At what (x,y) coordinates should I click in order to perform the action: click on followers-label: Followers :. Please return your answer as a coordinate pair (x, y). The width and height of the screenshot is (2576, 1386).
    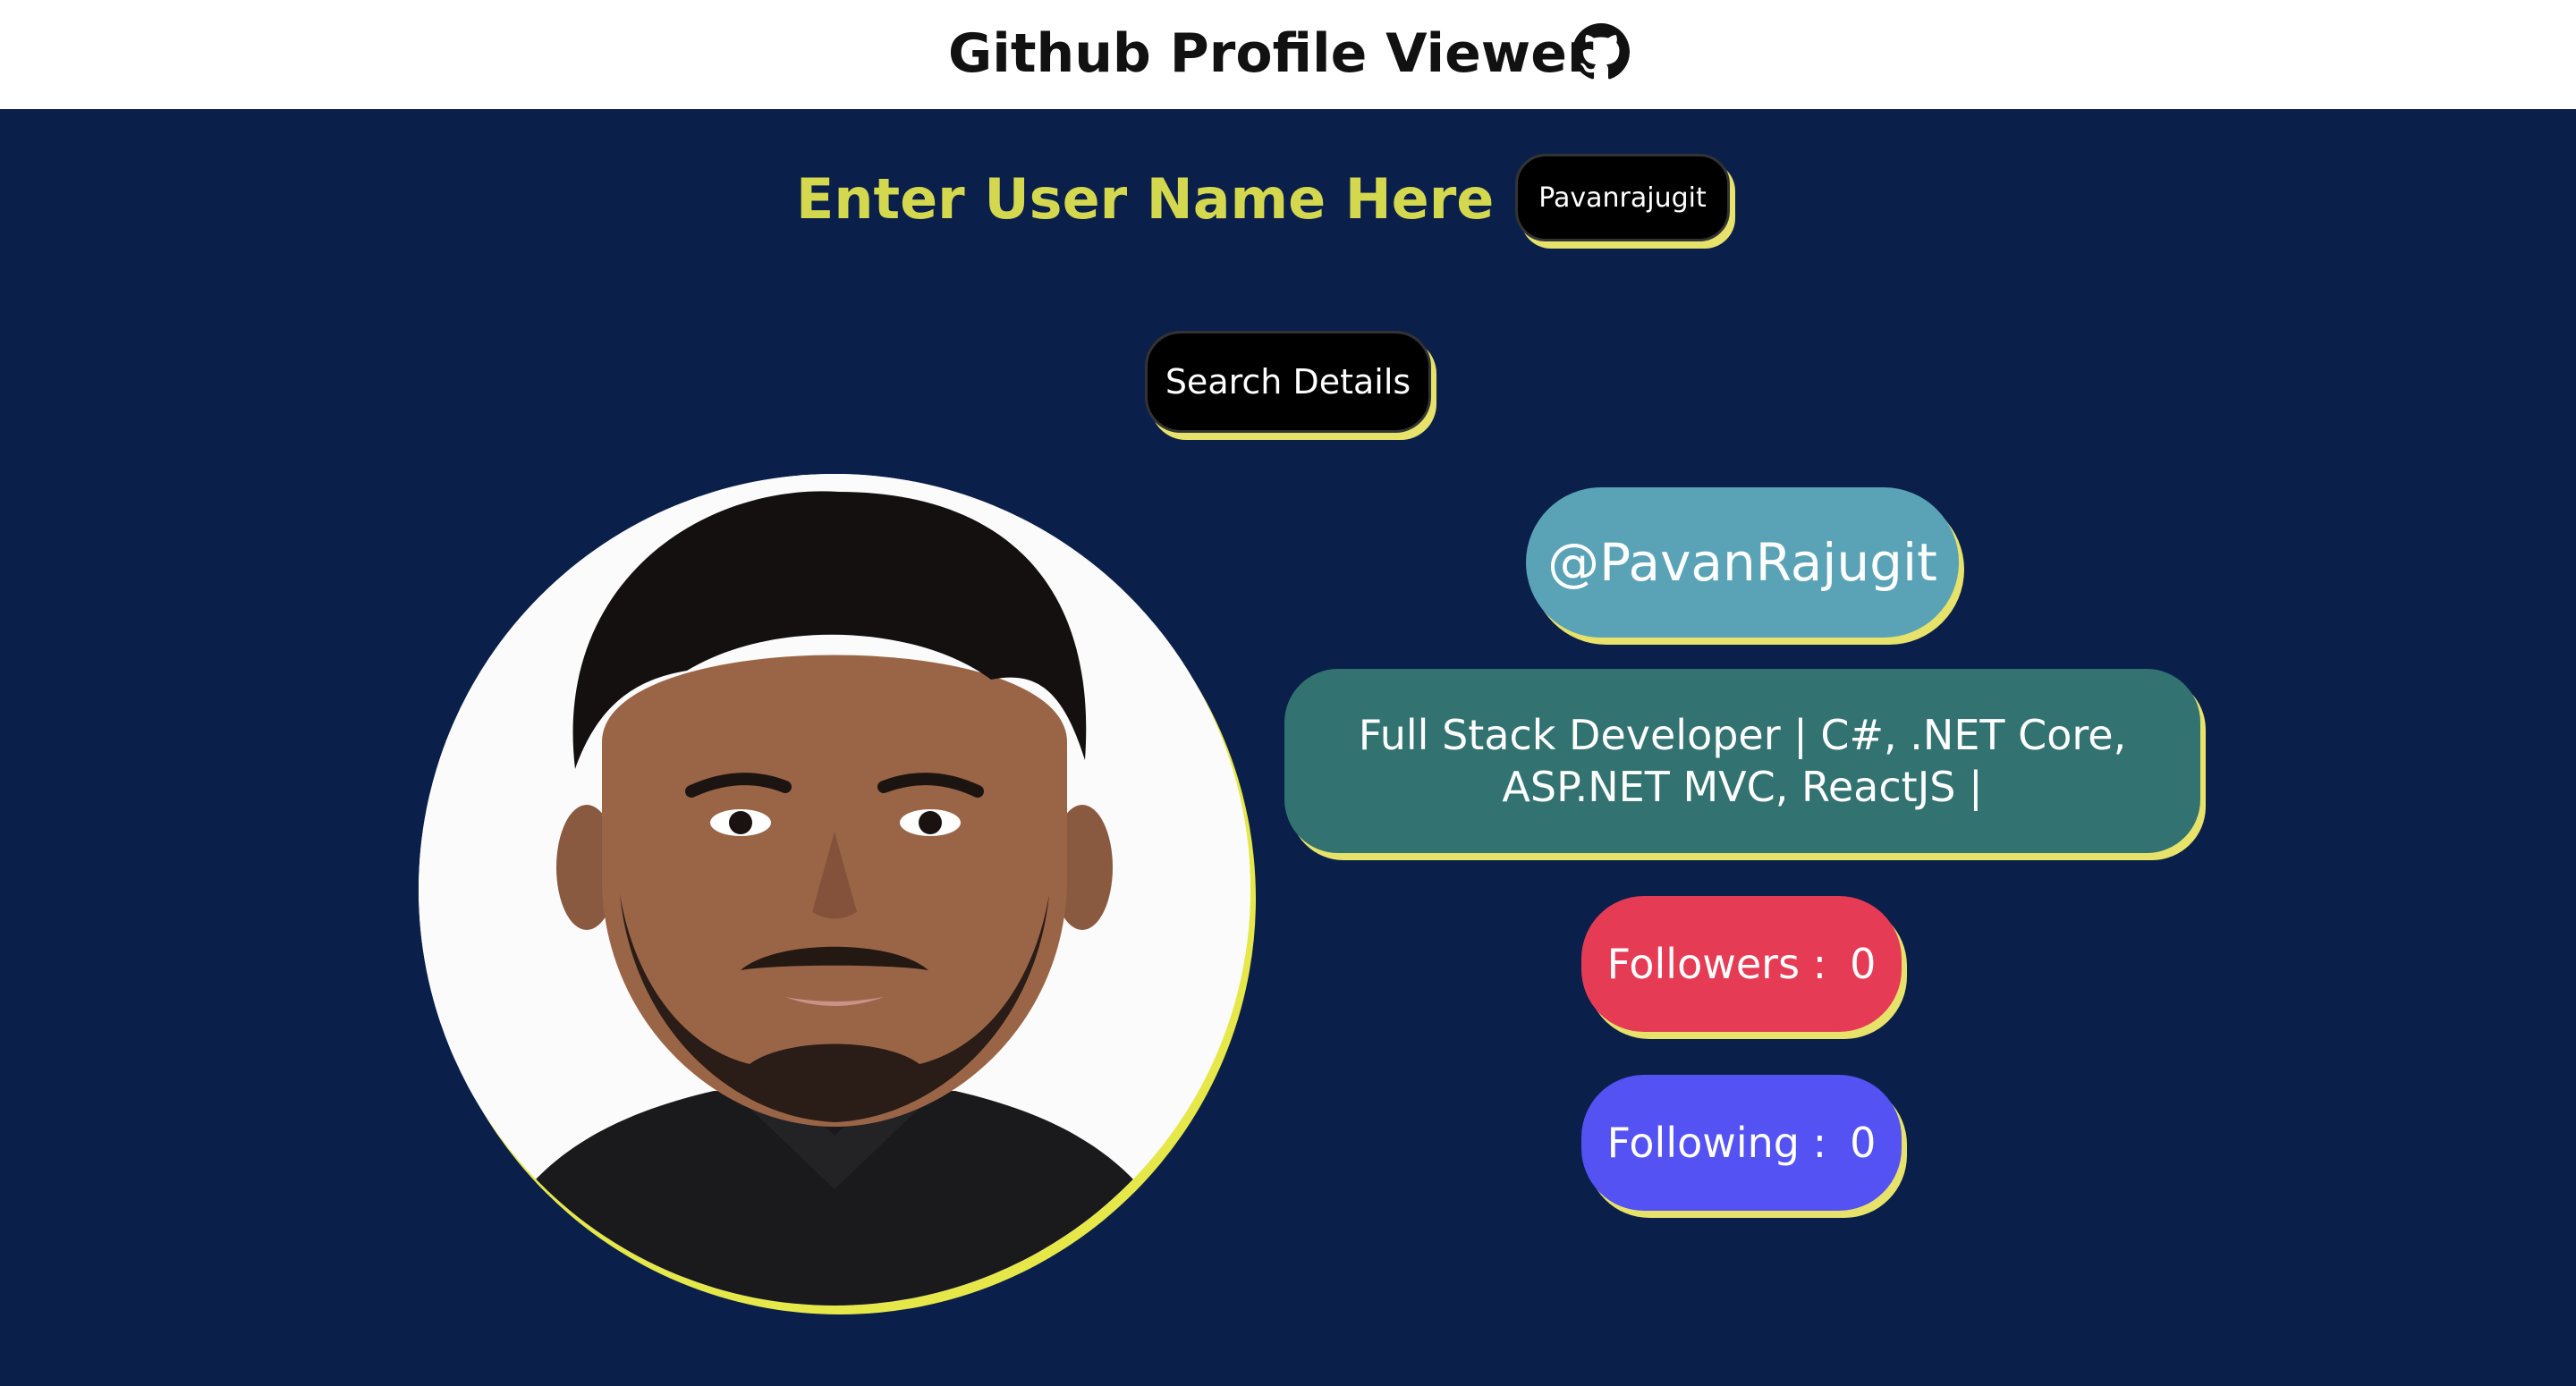
    Looking at the image, I should click on (1716, 964).